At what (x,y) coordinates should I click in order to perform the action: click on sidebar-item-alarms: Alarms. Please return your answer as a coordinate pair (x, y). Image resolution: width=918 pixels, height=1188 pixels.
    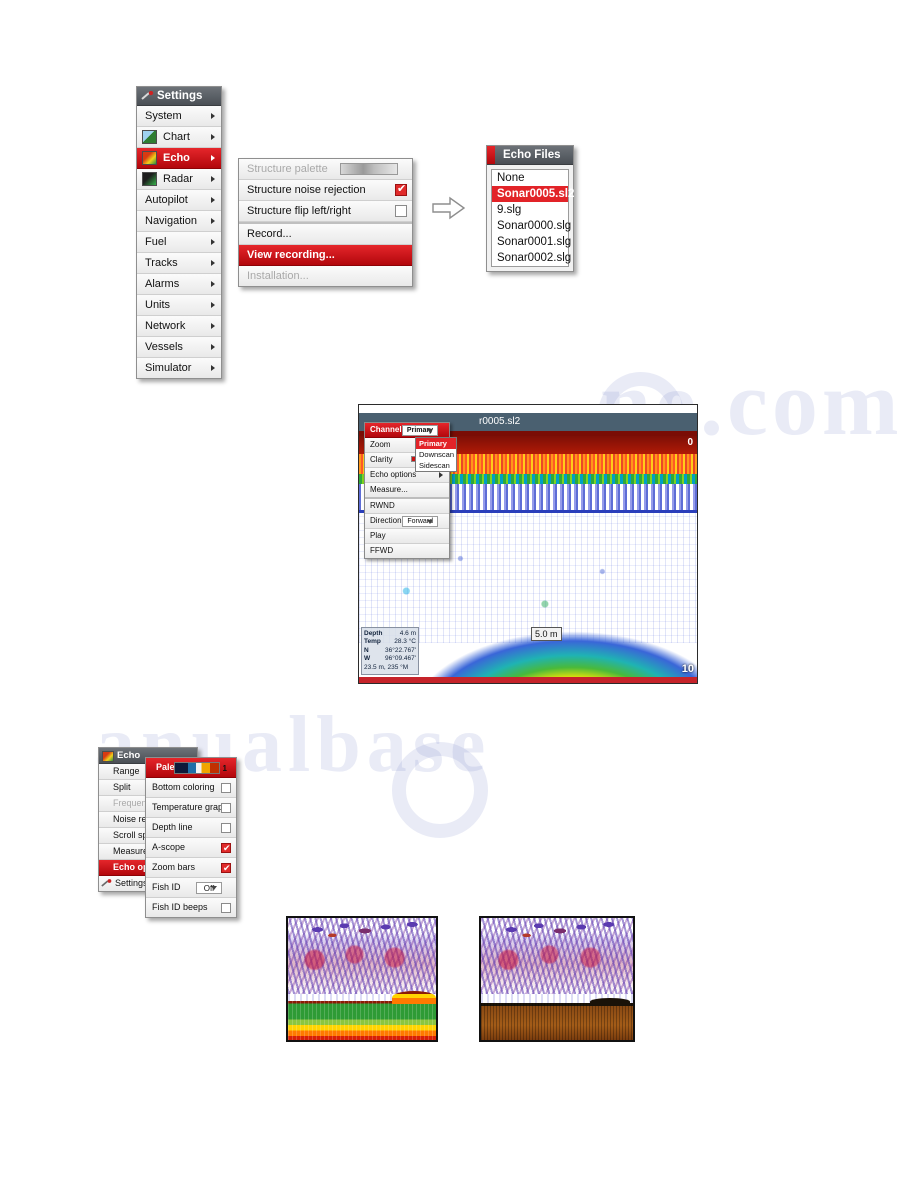
    Looking at the image, I should click on (179, 284).